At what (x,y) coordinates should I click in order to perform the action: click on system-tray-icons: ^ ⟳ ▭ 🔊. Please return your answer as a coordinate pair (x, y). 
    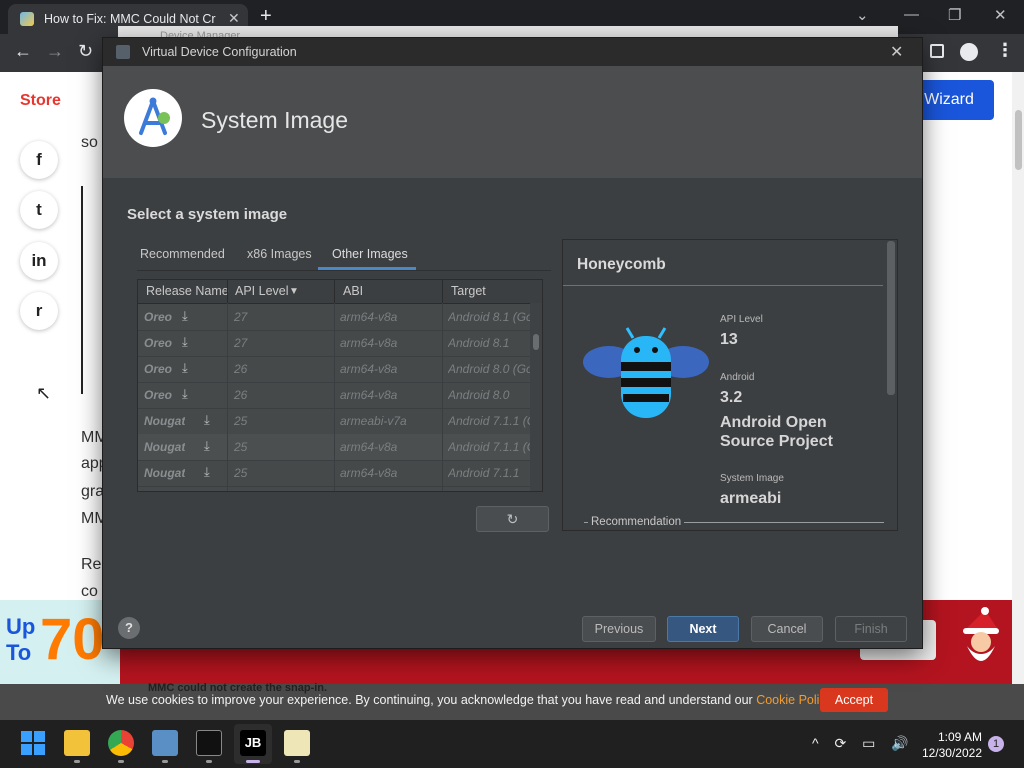
    Looking at the image, I should click on (863, 743).